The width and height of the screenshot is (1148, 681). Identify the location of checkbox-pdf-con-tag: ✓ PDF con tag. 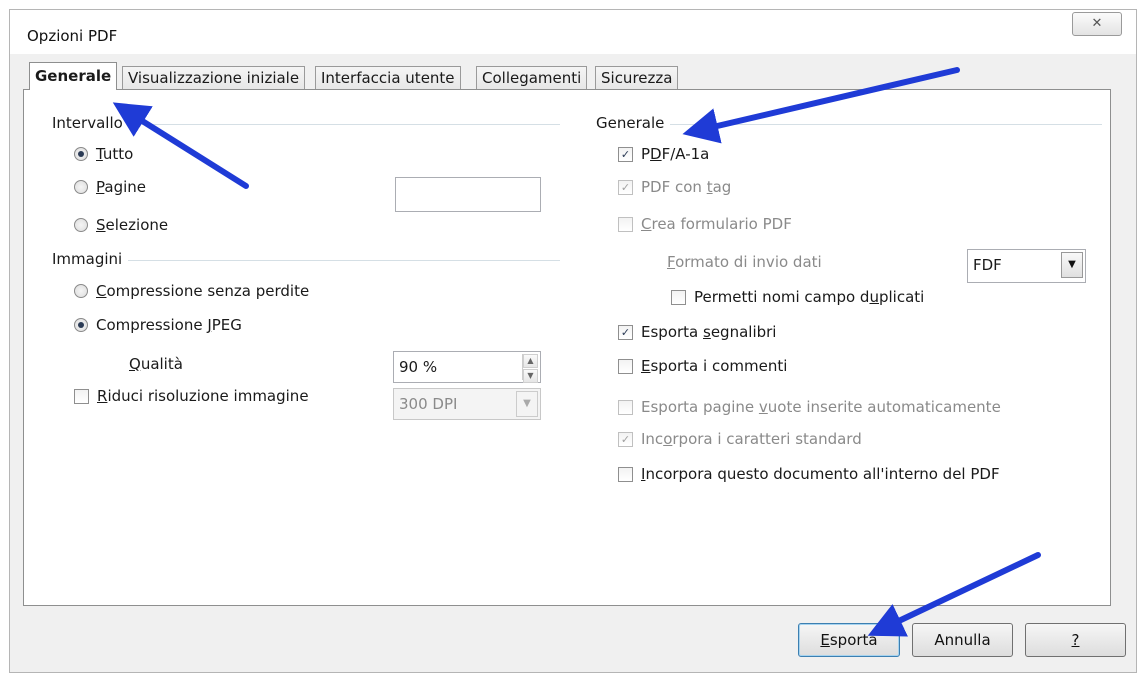
(674, 187).